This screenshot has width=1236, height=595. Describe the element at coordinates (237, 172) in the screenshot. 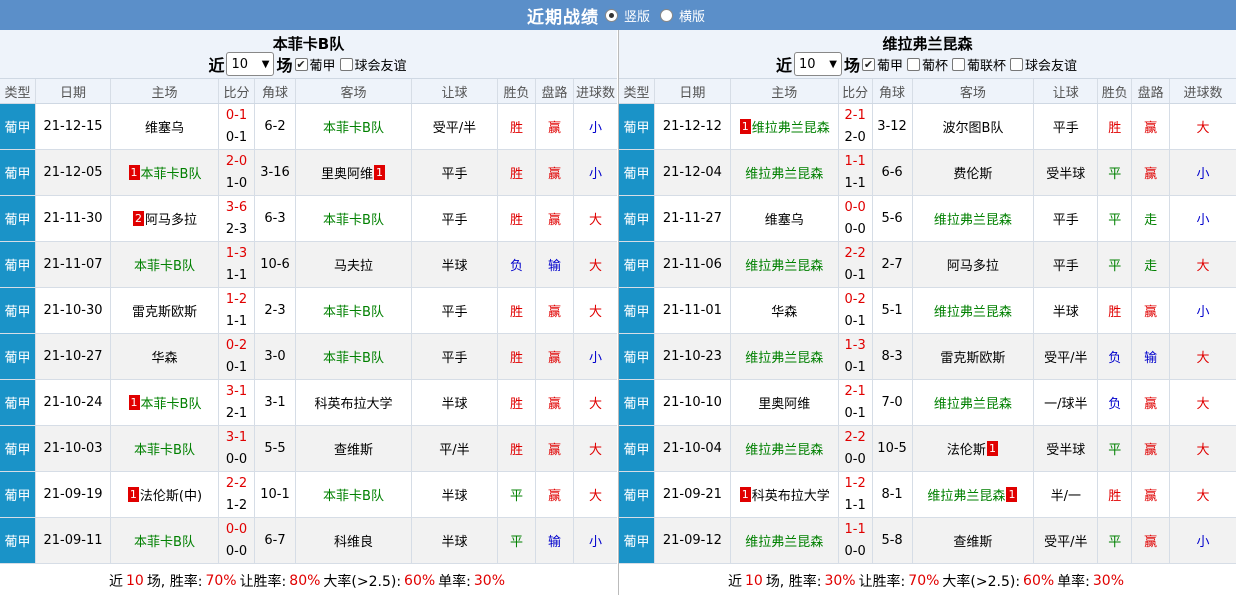

I see `score-cell: 2-0 1-0` at that location.